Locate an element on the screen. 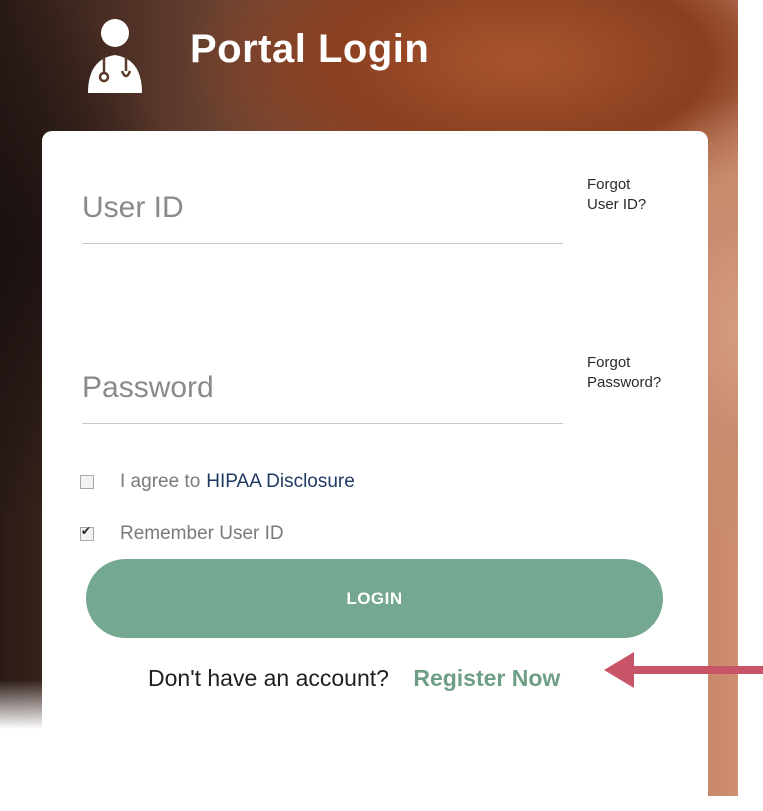 This screenshot has height=811, width=763. hipaa-agreement-row: I agree to HIPAA Disclosure is located at coordinates (217, 482).